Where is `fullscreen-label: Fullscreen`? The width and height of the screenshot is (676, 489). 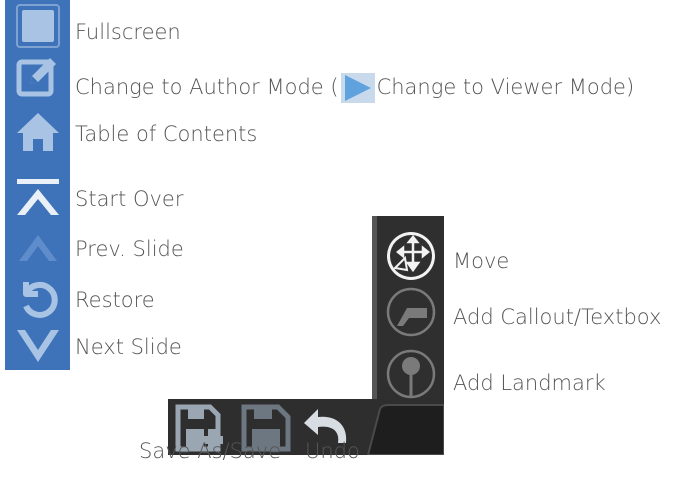 fullscreen-label: Fullscreen is located at coordinates (128, 32).